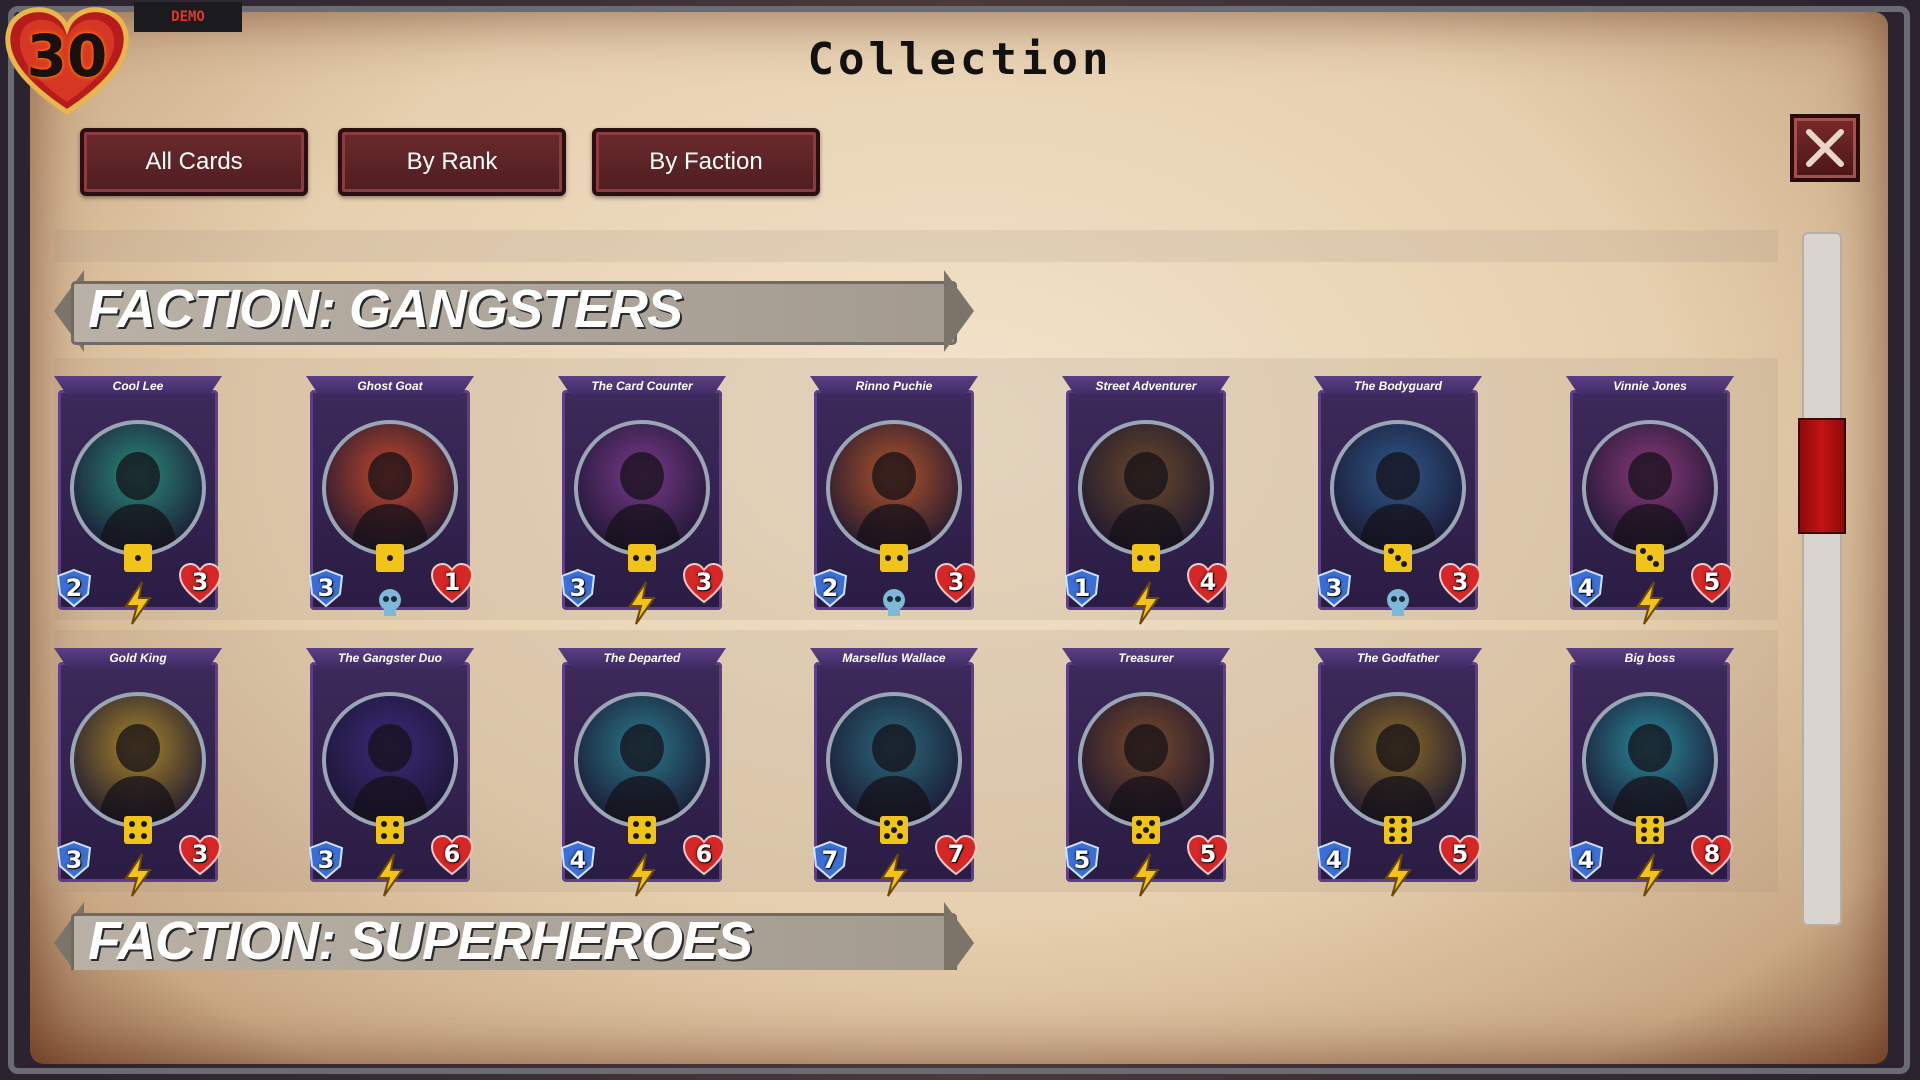  Describe the element at coordinates (1398, 386) in the screenshot. I see `card-name: The Bodyguard` at that location.